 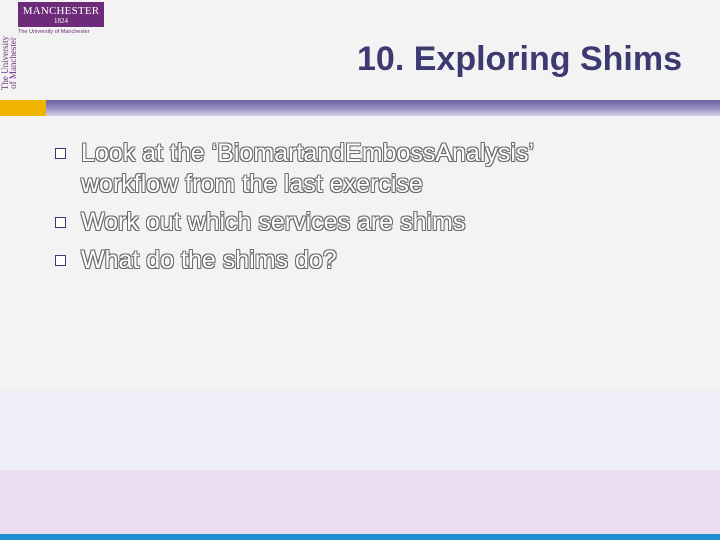 I want to click on title-accent-bar, so click(x=383, y=108).